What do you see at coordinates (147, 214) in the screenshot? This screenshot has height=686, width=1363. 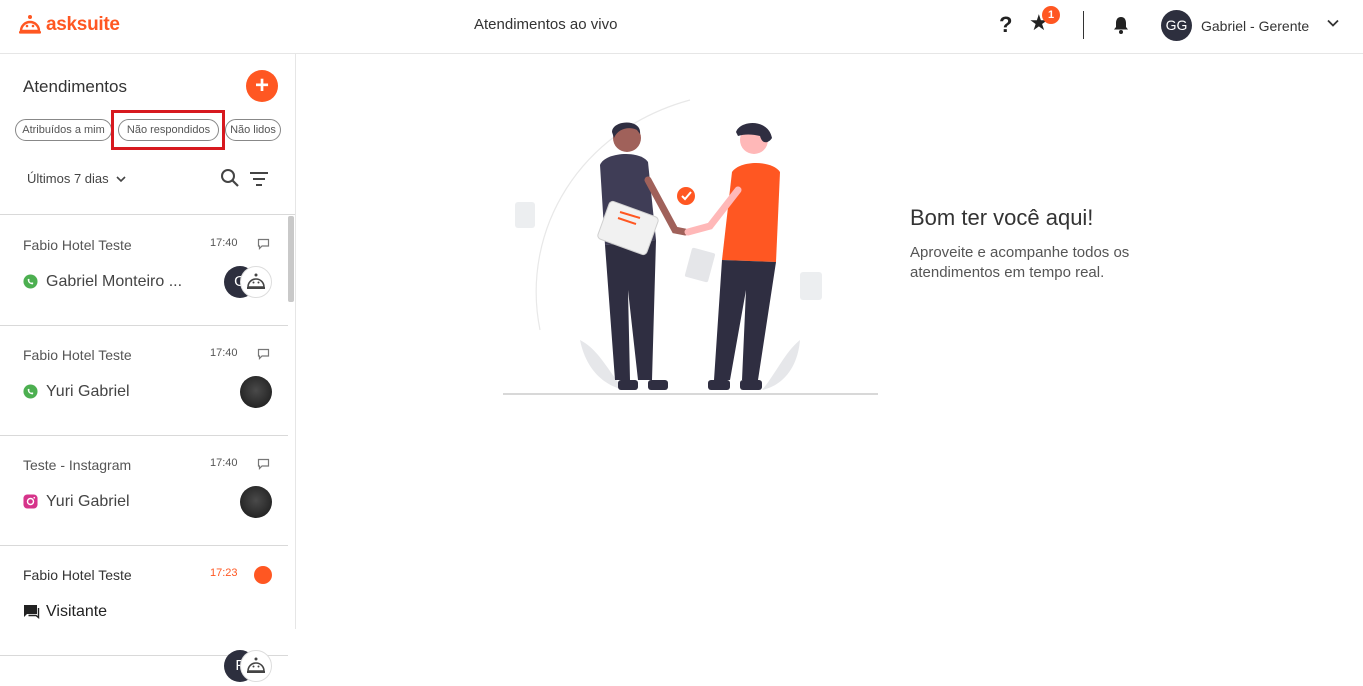 I see `list-divider` at bounding box center [147, 214].